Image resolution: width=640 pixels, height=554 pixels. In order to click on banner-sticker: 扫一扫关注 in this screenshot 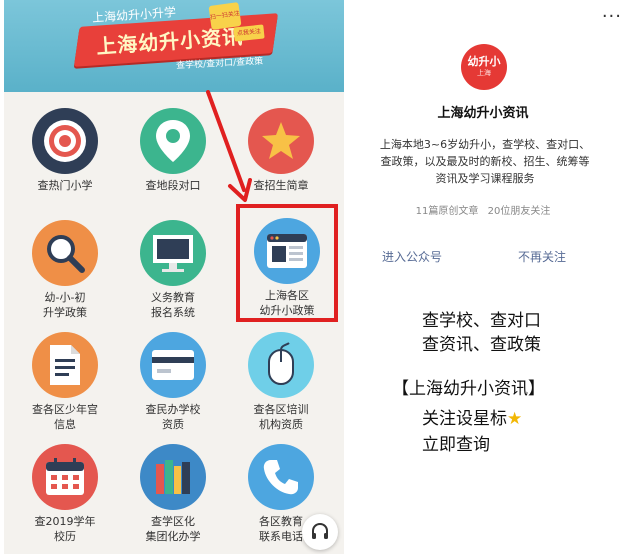, I will do `click(225, 16)`.